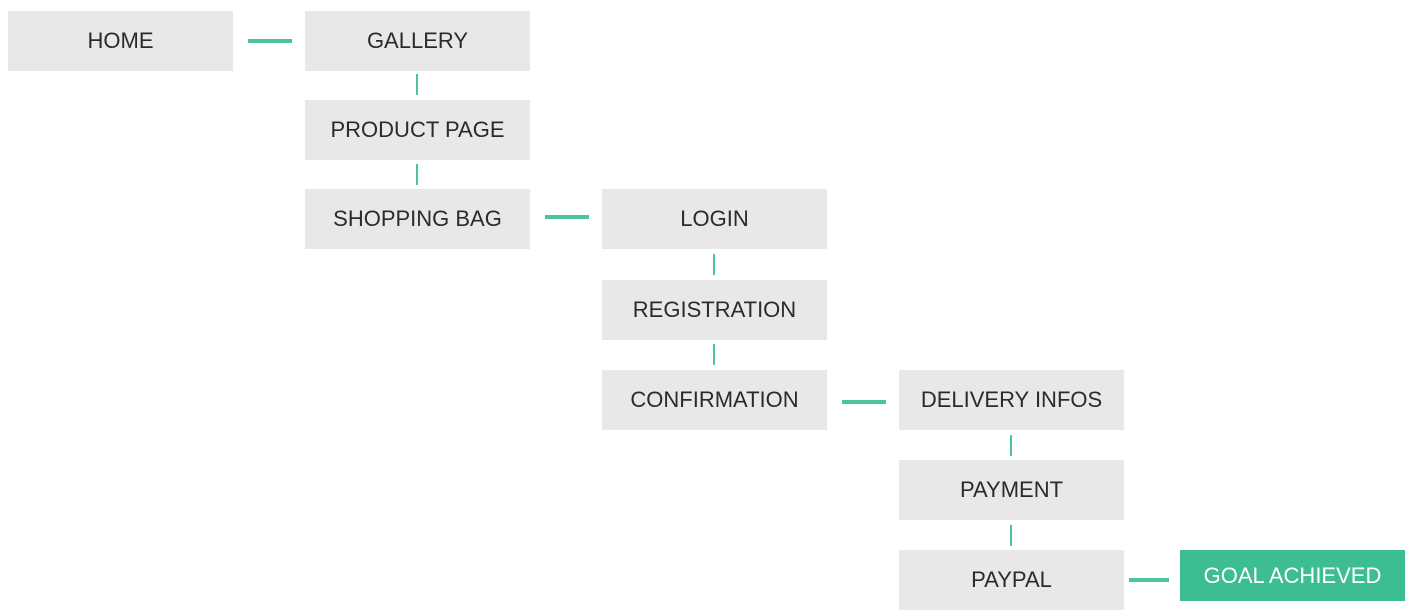  Describe the element at coordinates (270, 41) in the screenshot. I see `connector-home-gallery` at that location.